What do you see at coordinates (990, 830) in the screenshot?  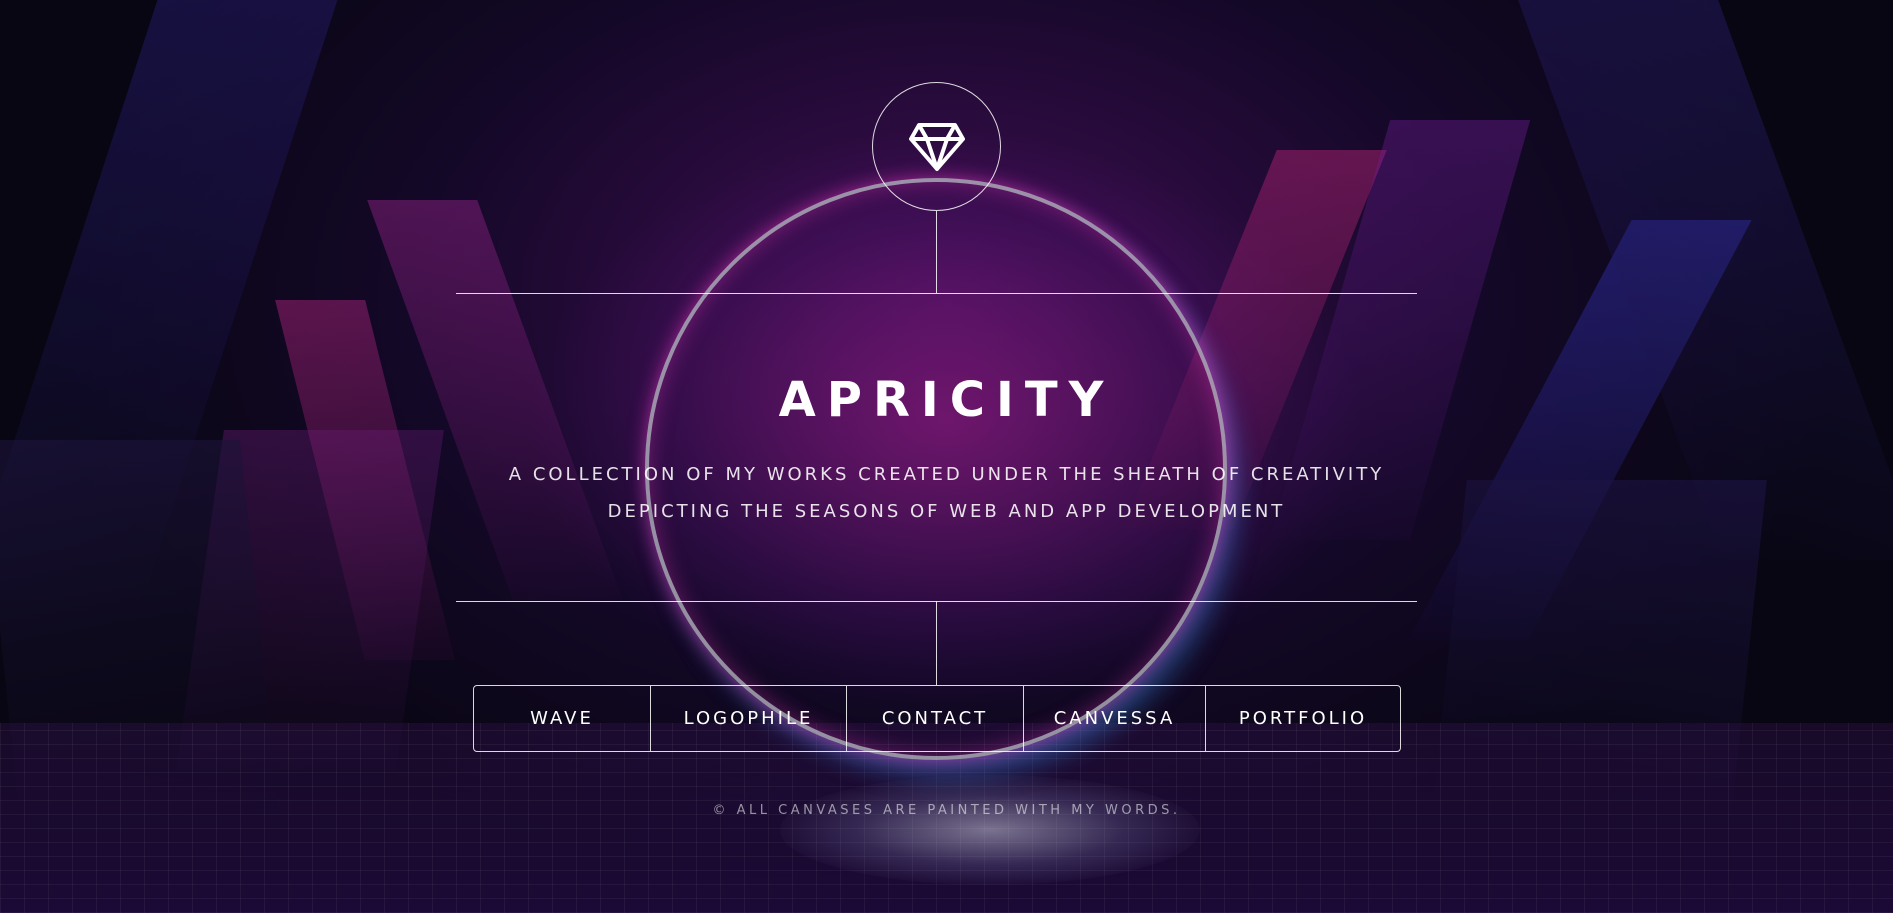 I see `floor-reflection` at bounding box center [990, 830].